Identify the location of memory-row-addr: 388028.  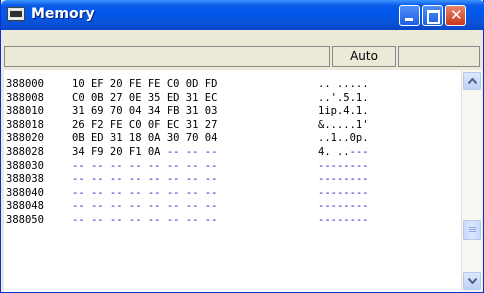
(25, 151).